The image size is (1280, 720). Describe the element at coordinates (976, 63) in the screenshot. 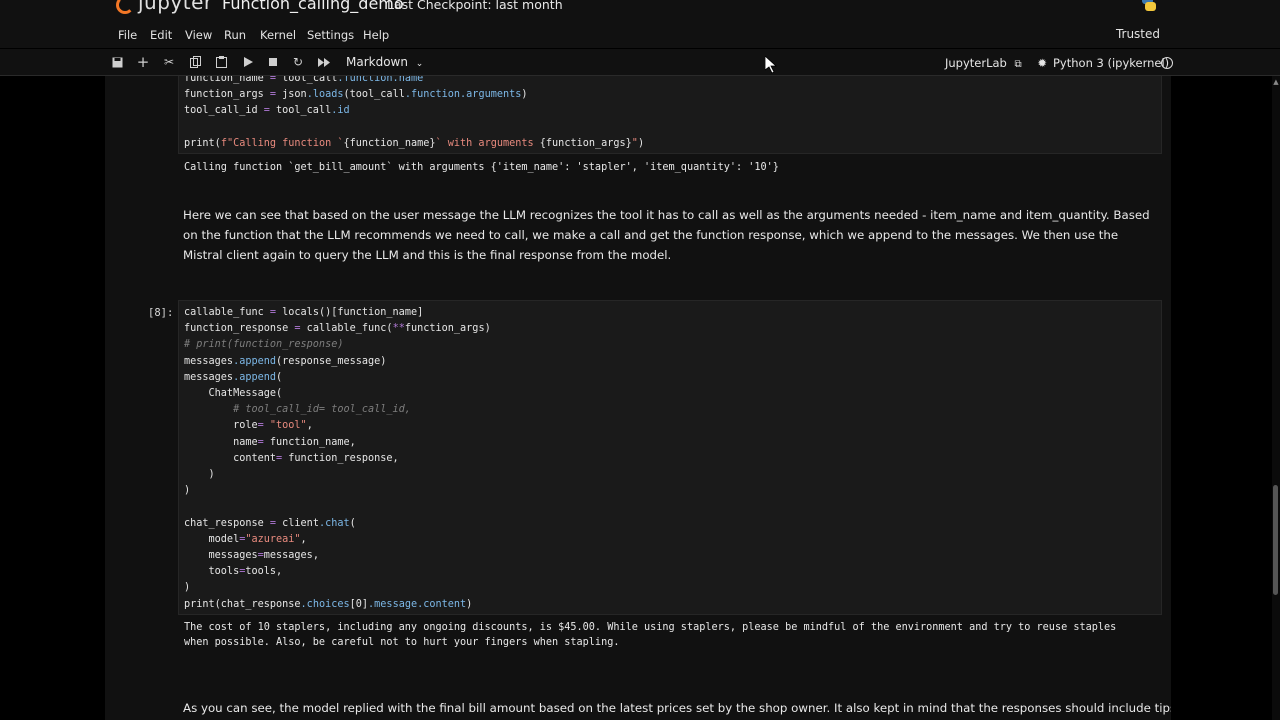

I see `jupyterlab-link-label: JupyterLab` at that location.